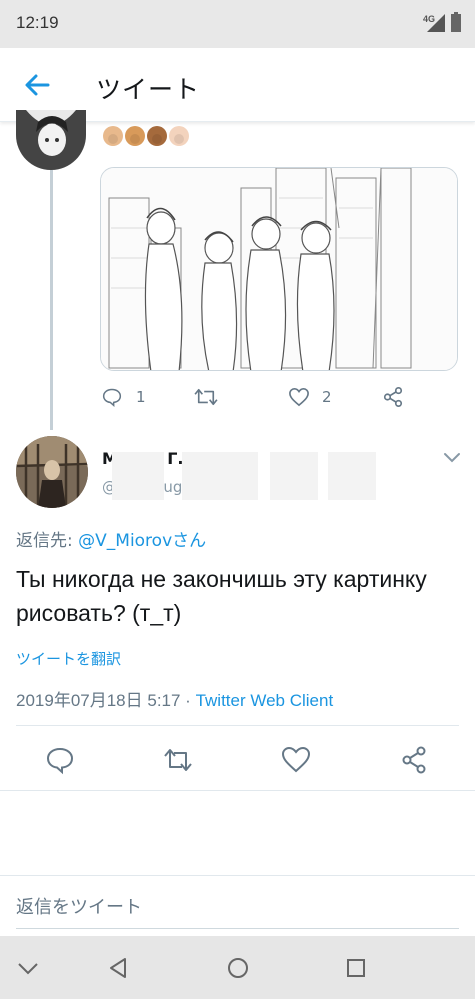  Describe the element at coordinates (436, 23) in the screenshot. I see `signal-icon` at that location.